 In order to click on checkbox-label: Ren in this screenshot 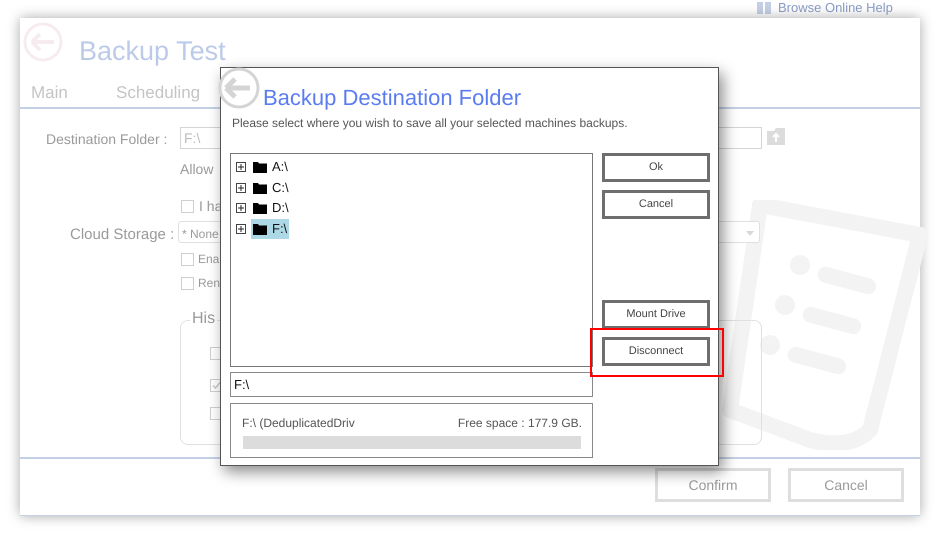, I will do `click(209, 283)`.